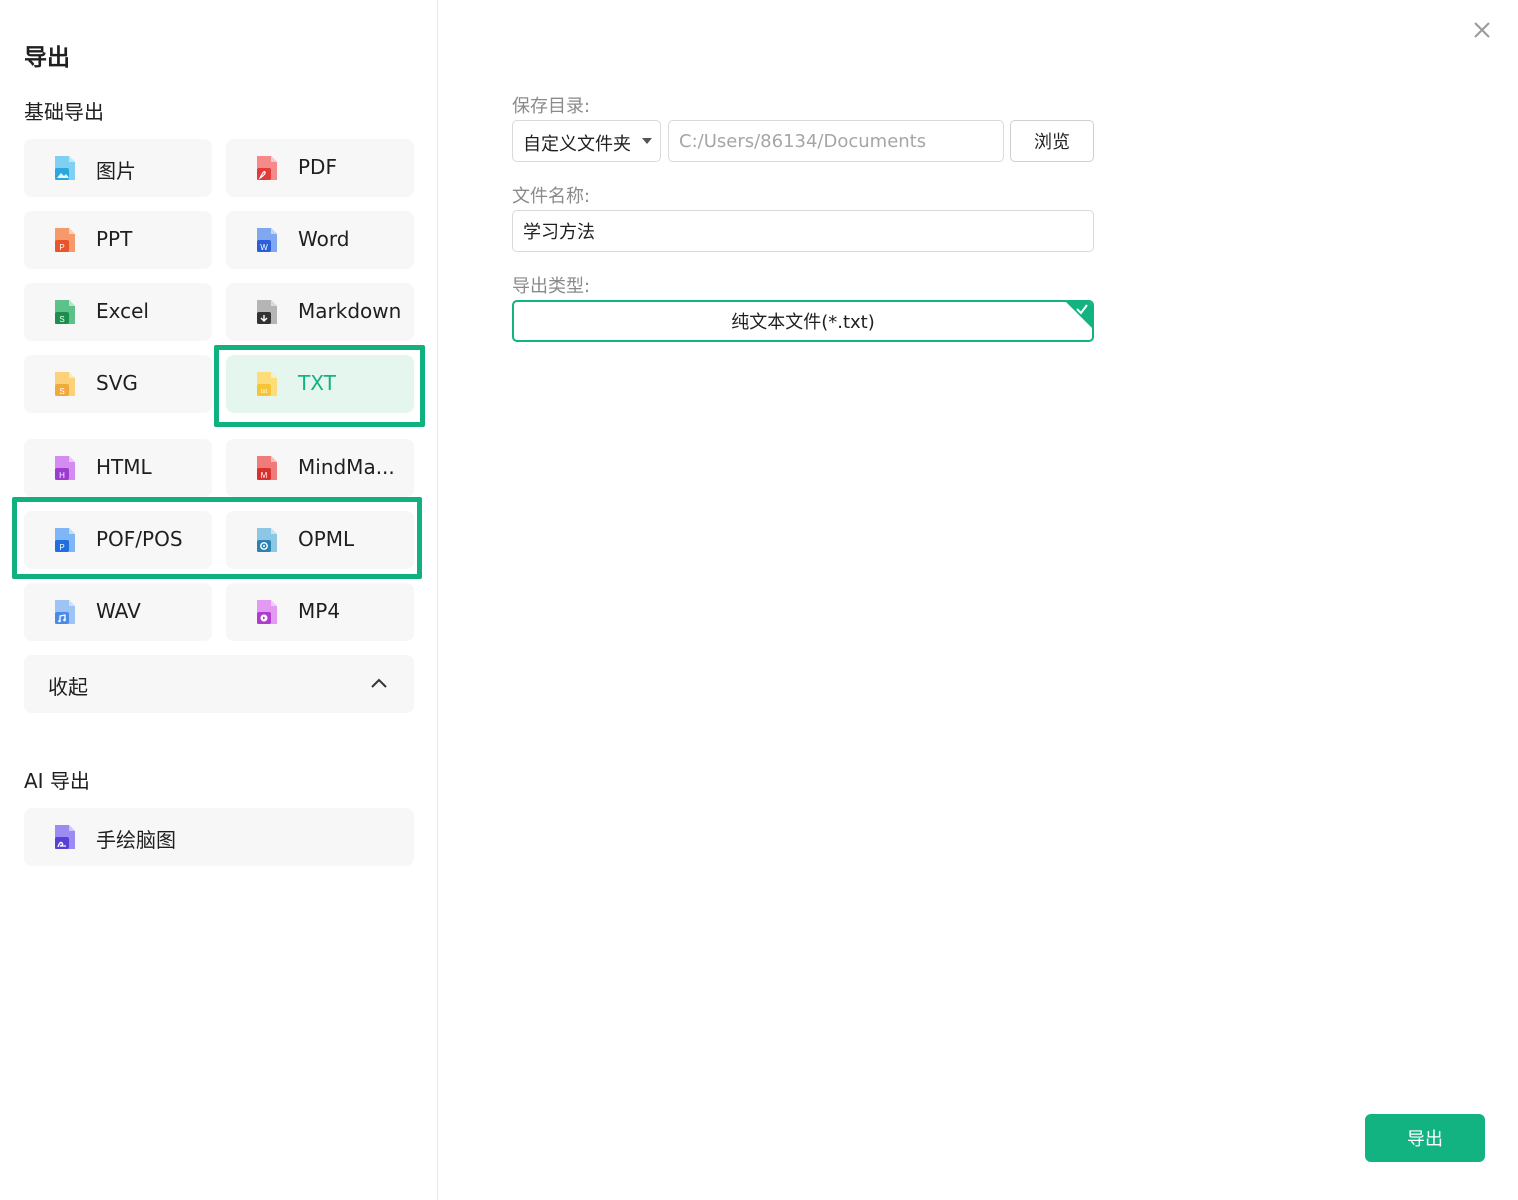 The height and width of the screenshot is (1200, 1518). What do you see at coordinates (65, 168) in the screenshot?
I see `image-file-icon` at bounding box center [65, 168].